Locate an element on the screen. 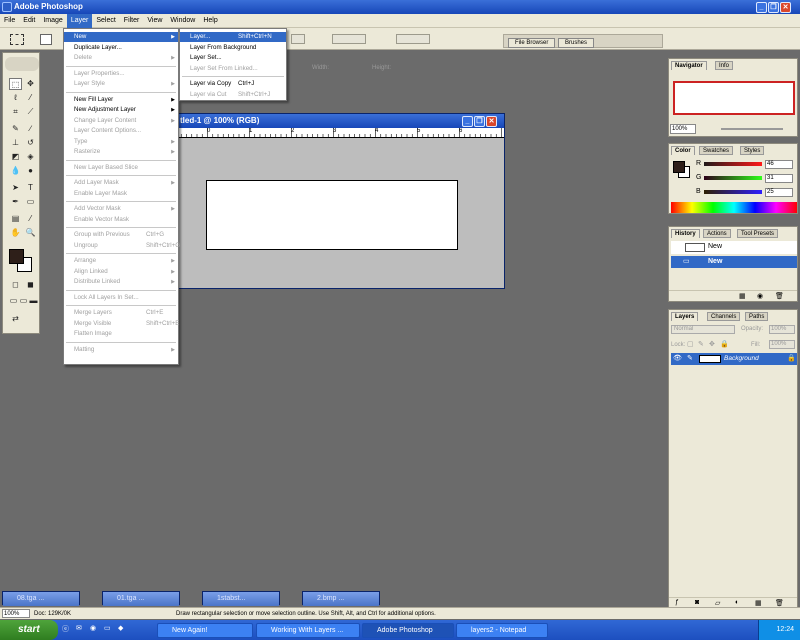 The width and height of the screenshot is (800, 640). menu-item-arrange: Arrange ▶ is located at coordinates (121, 261).